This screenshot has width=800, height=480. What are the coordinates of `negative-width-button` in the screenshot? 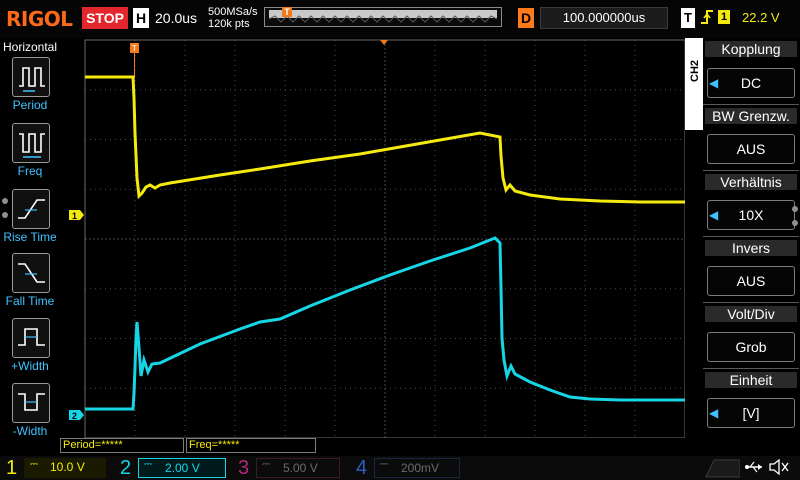 It's located at (31, 403).